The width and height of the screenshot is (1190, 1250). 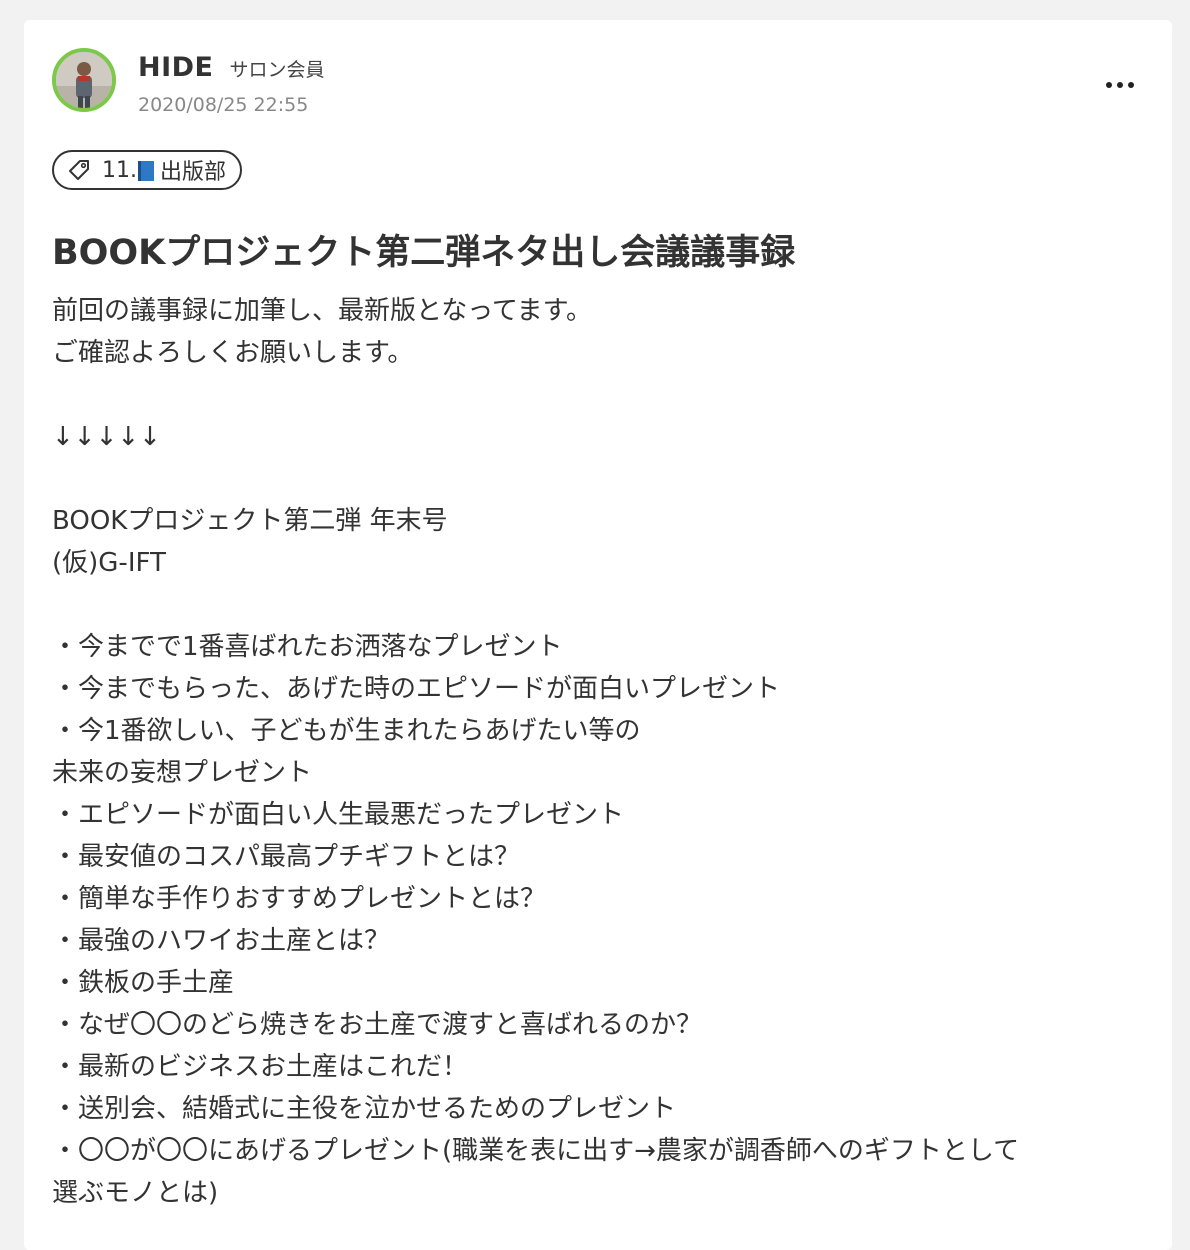 What do you see at coordinates (260, 1067) in the screenshot?
I see `list-item: ・最新のビジネスお土産はこれだ！` at bounding box center [260, 1067].